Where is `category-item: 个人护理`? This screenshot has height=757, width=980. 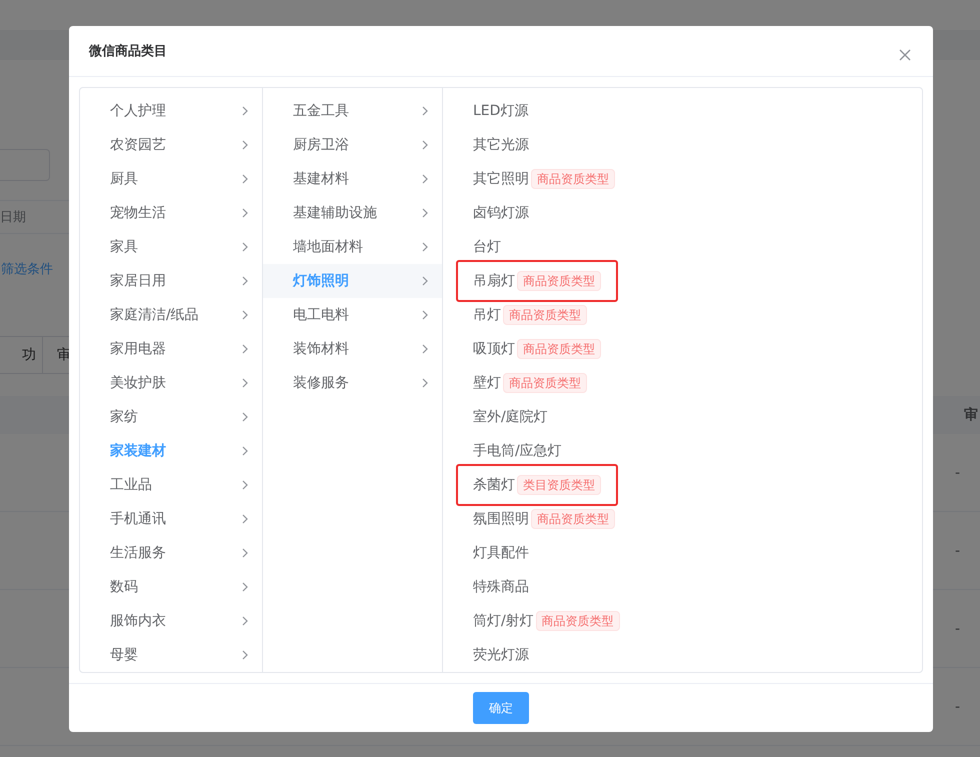
category-item: 个人护理 is located at coordinates (171, 111).